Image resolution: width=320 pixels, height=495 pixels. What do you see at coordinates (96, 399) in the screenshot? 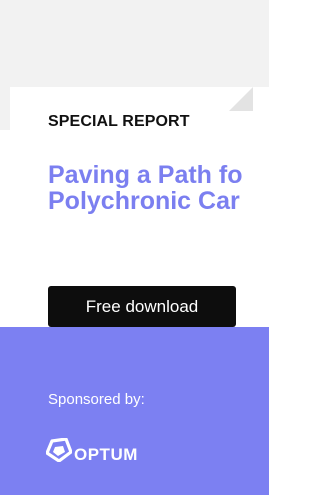
I see `sponsor-label: Sponsored by:` at bounding box center [96, 399].